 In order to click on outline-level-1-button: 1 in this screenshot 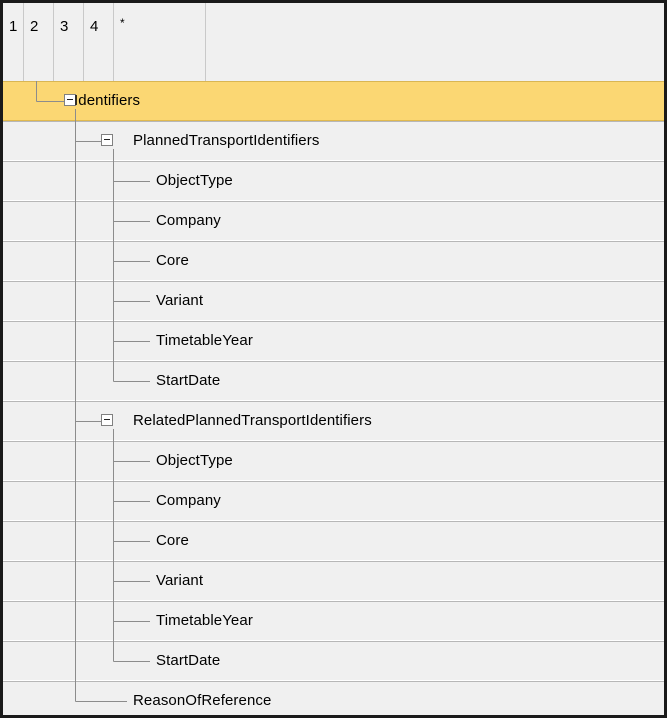, I will do `click(13, 42)`.